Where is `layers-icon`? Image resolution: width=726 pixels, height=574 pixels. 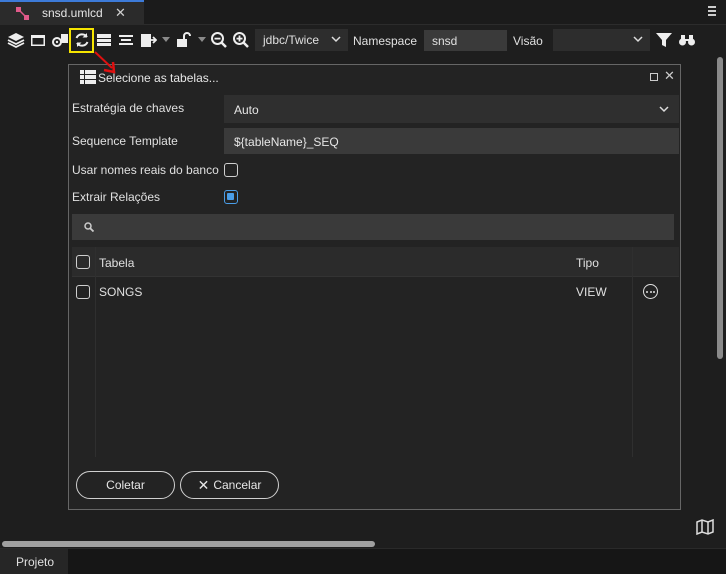 layers-icon is located at coordinates (16, 40).